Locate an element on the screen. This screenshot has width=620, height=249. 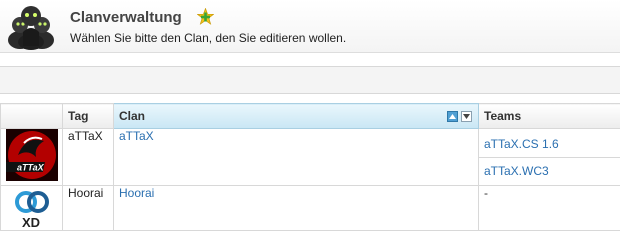
team-item: aTTaX.CS 1.6 is located at coordinates (549, 144).